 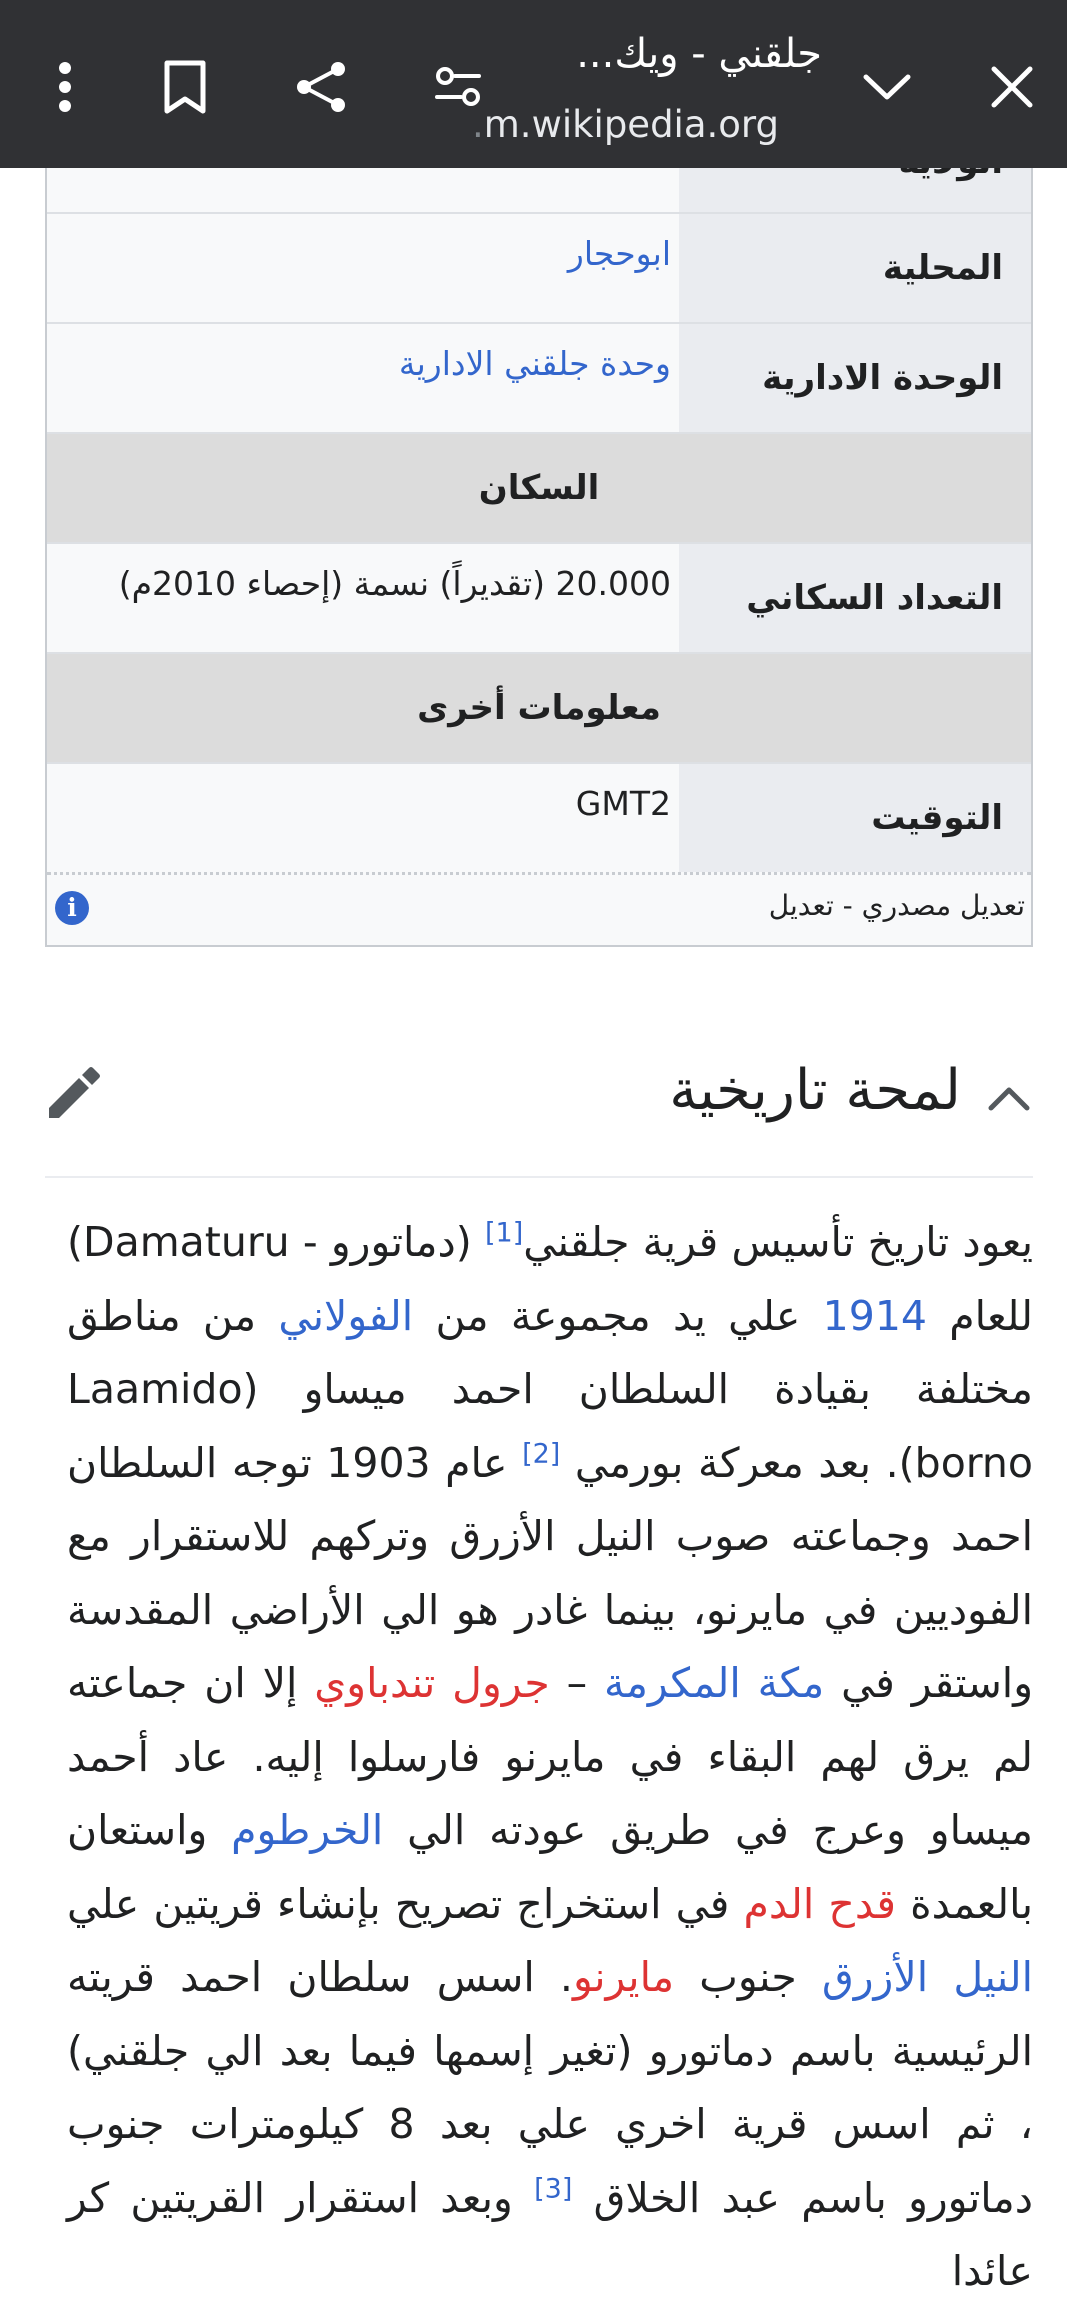 What do you see at coordinates (778, 1242) in the screenshot?
I see `text-run: يعود تاريخ تأسيس قرية جلقني` at bounding box center [778, 1242].